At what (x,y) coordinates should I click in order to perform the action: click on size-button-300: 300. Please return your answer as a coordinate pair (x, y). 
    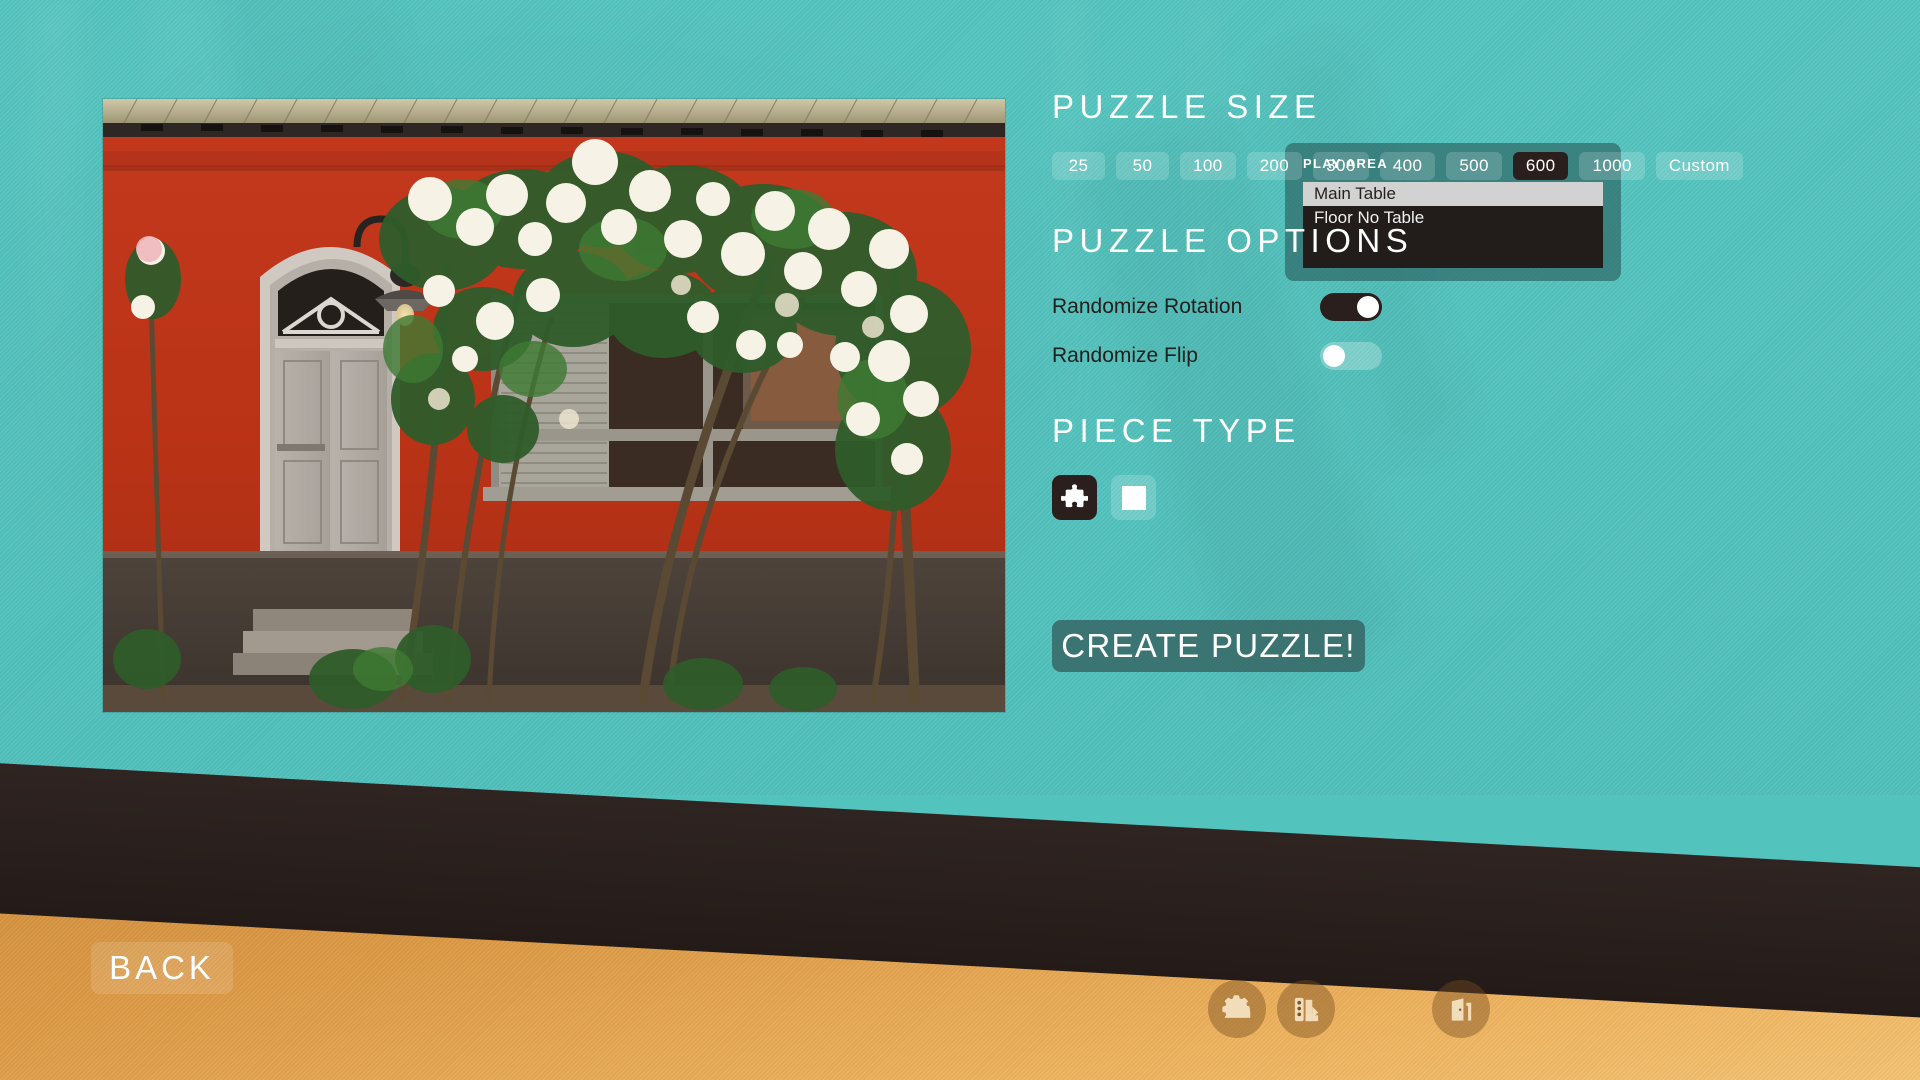
    Looking at the image, I should click on (1341, 166).